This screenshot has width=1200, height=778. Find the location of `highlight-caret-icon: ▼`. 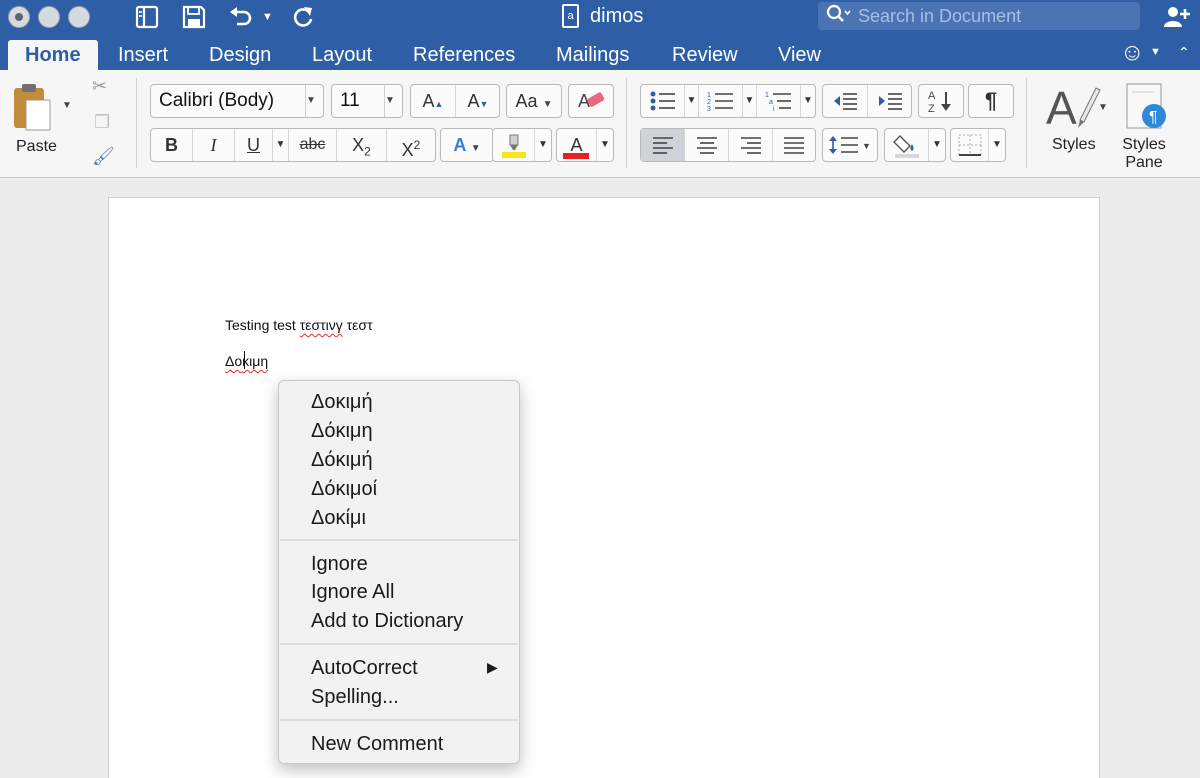

highlight-caret-icon: ▼ is located at coordinates (543, 145).